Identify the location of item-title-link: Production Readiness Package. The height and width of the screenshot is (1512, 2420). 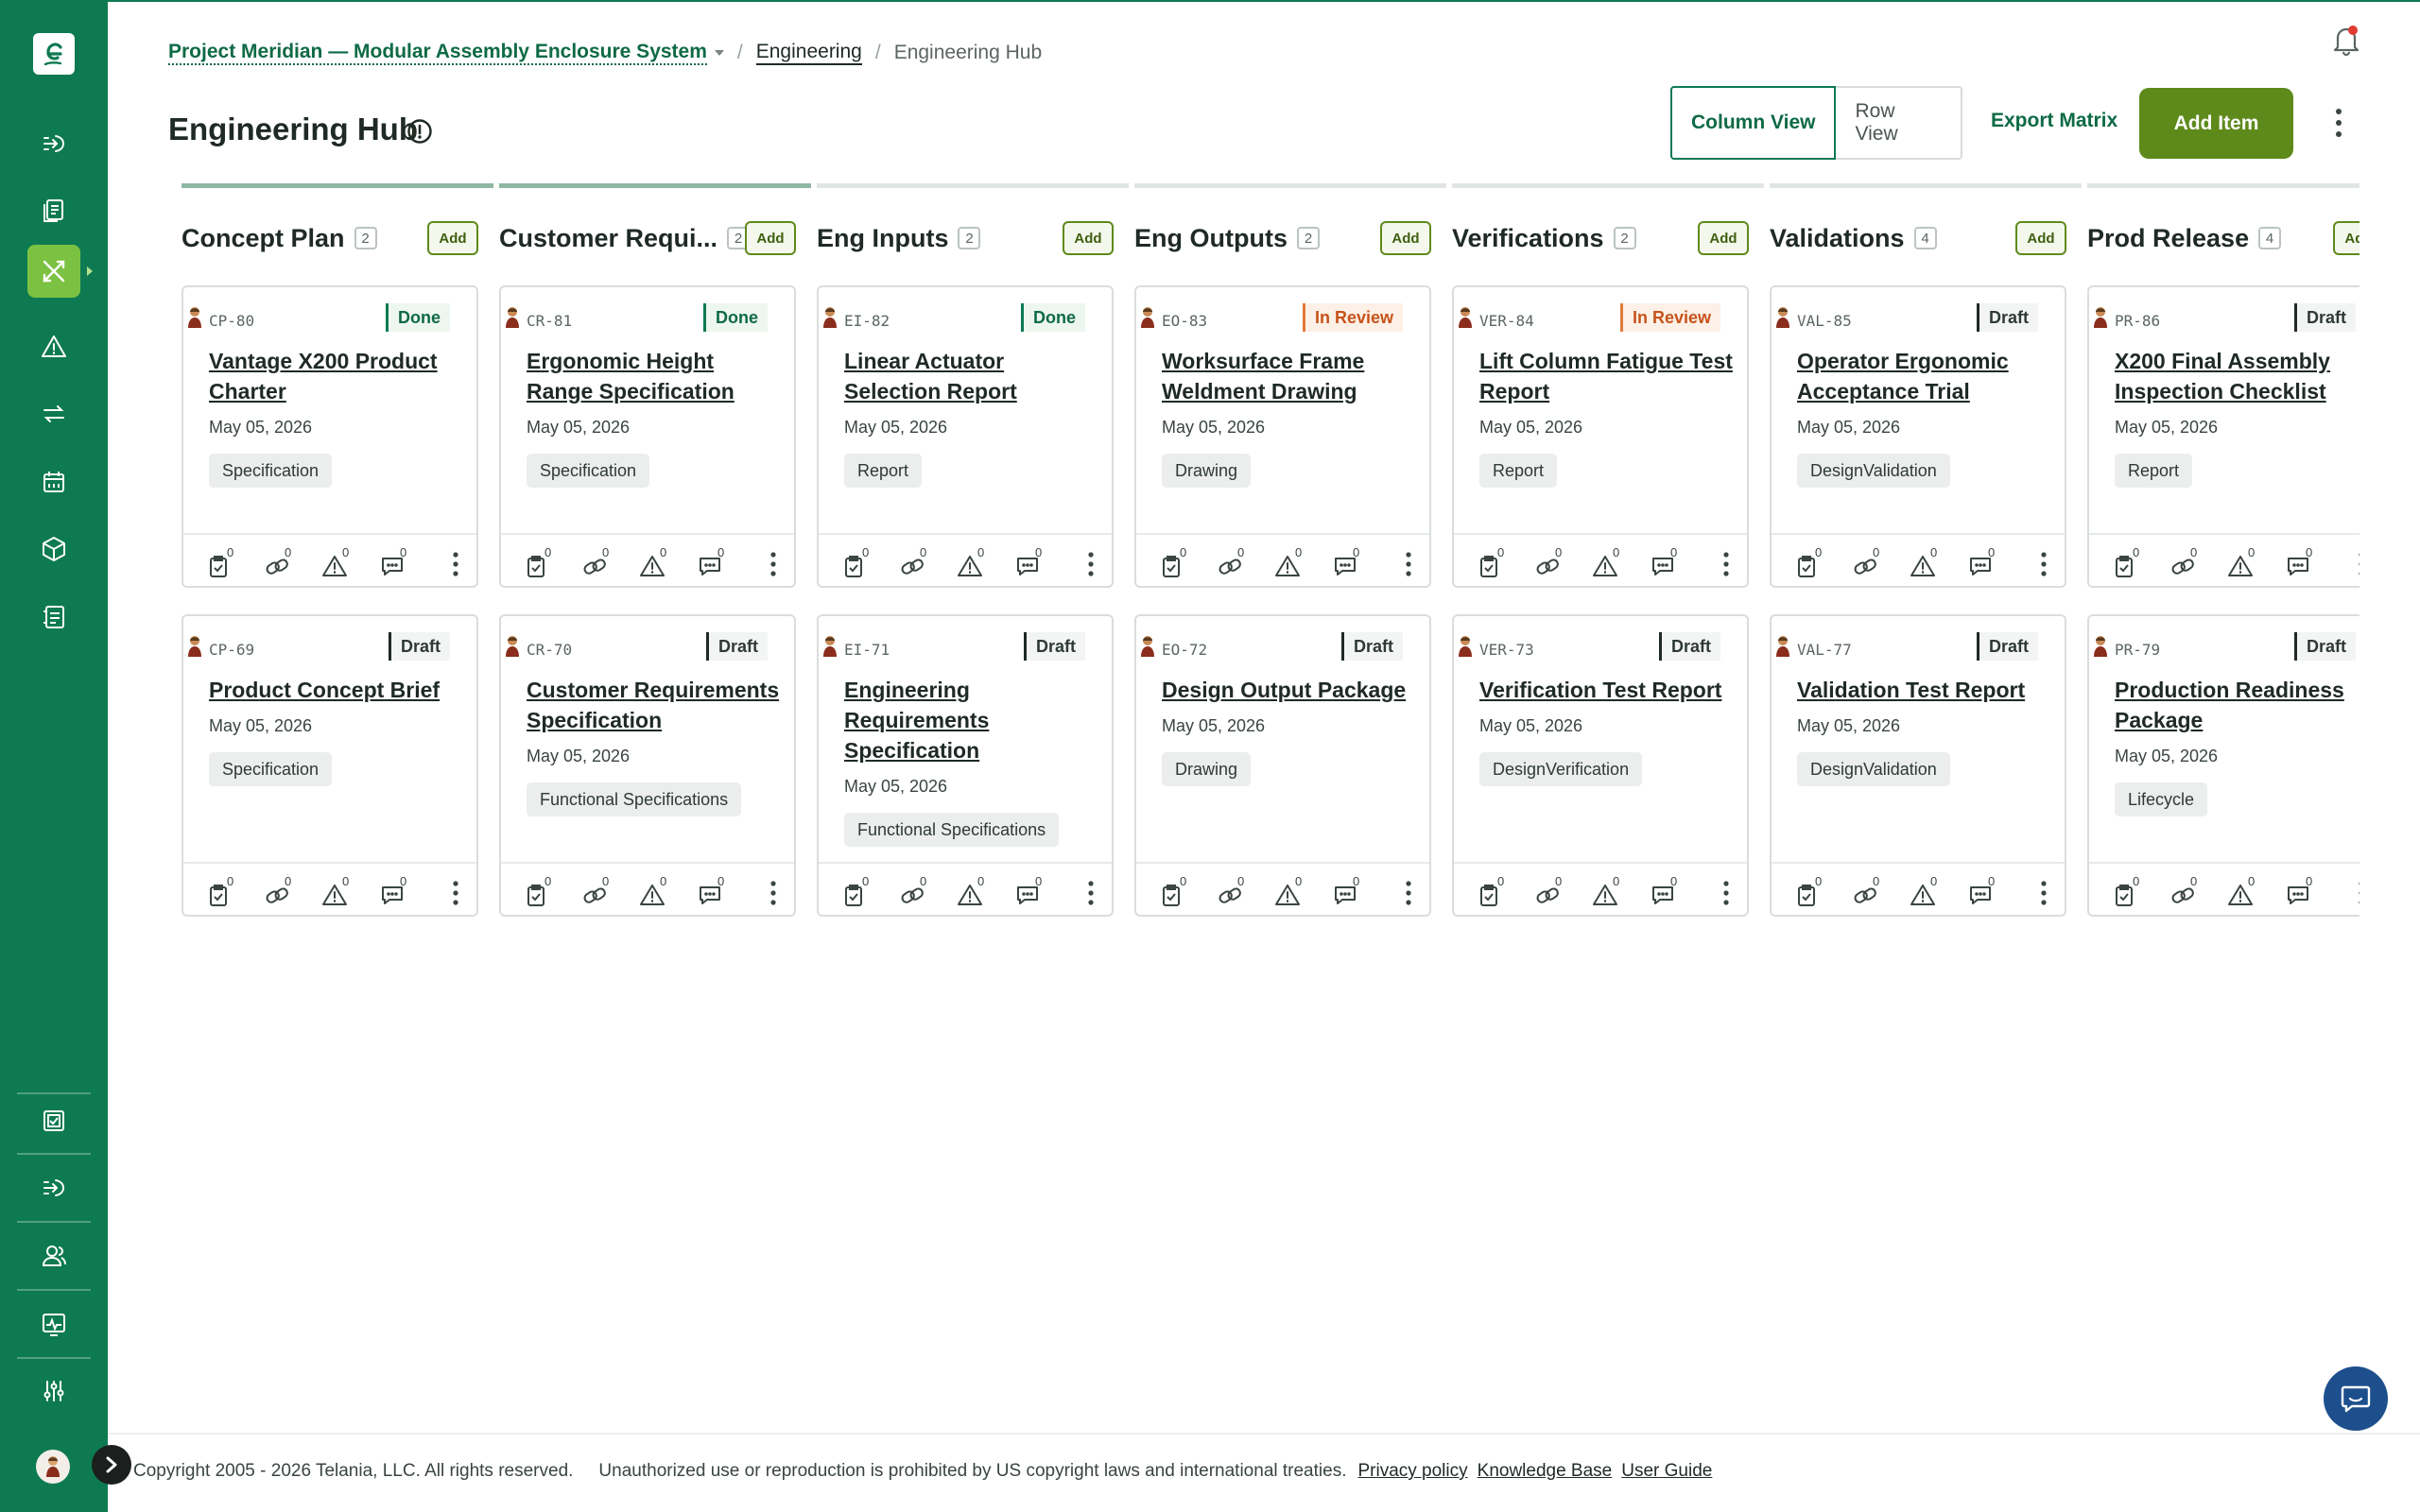
(2238, 705).